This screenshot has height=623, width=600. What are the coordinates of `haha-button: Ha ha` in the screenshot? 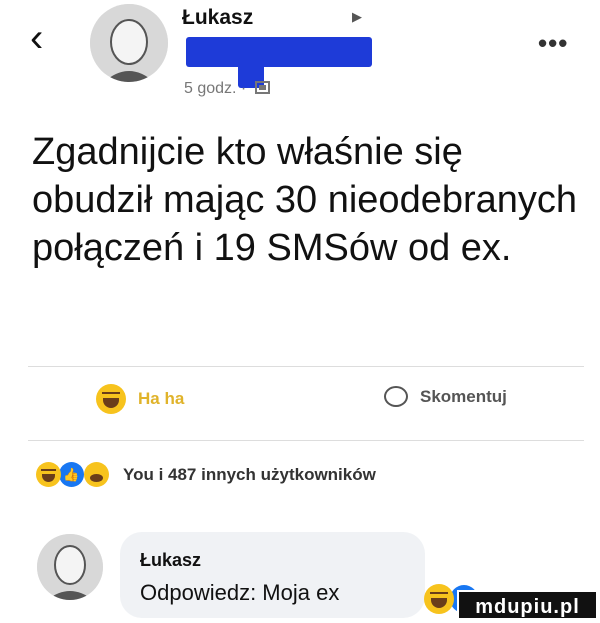 It's located at (140, 399).